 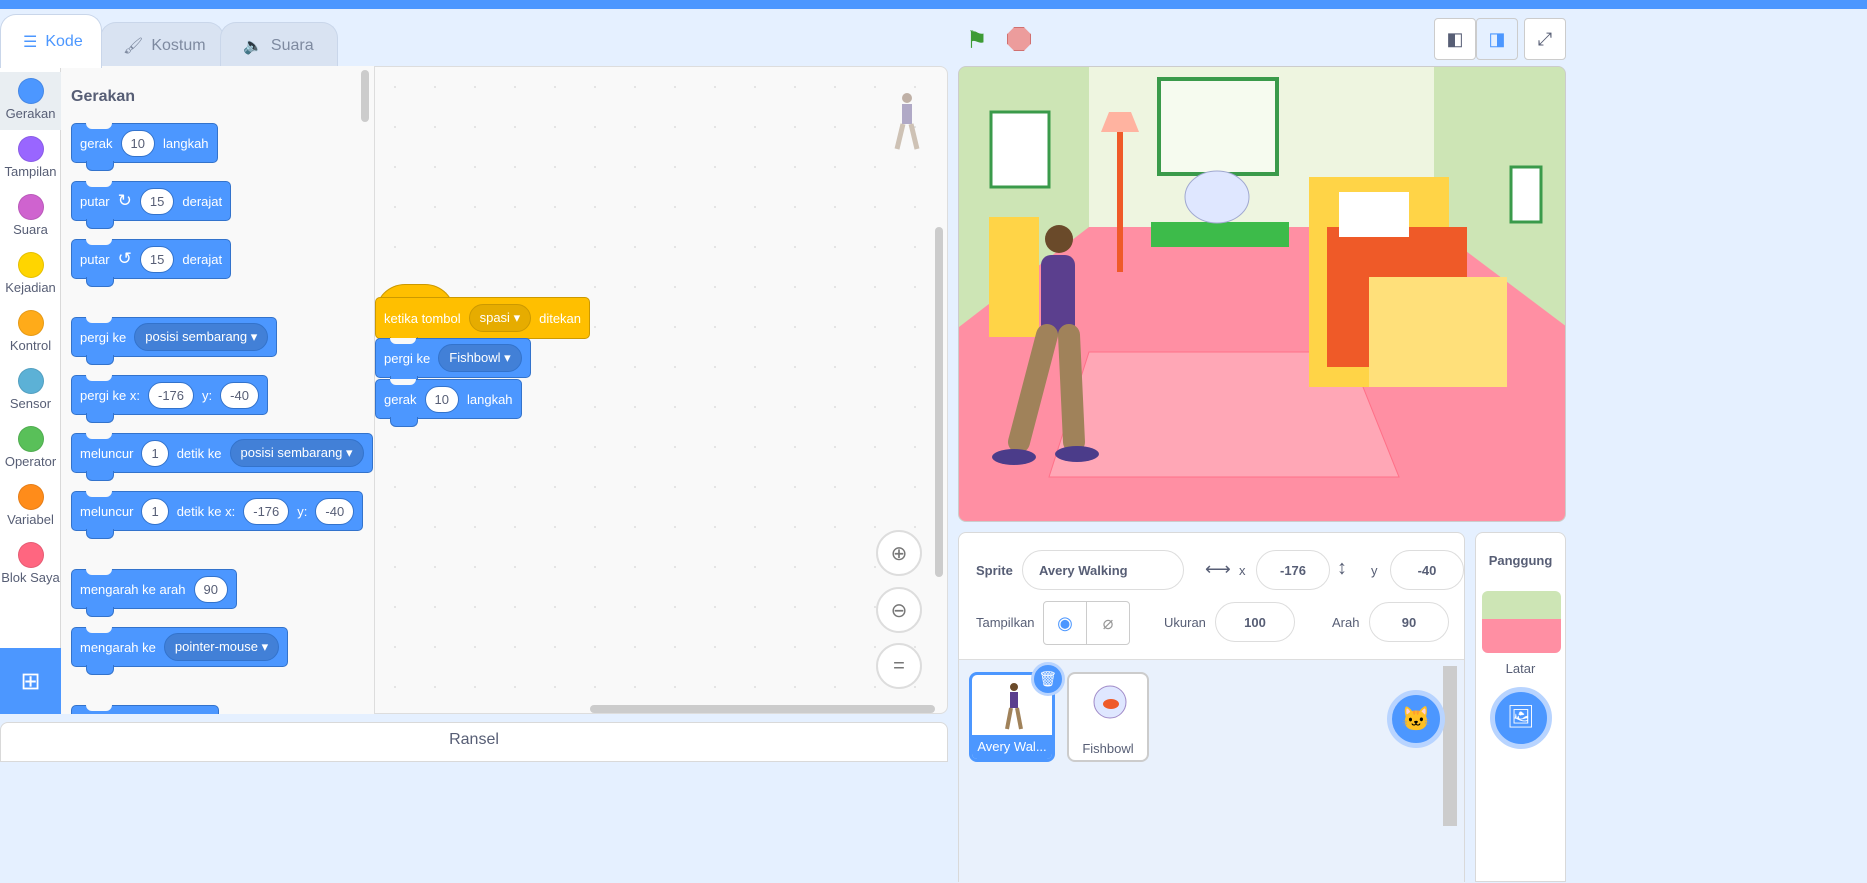 I want to click on block-turn-left: putar ↺ 15 derajat, so click(x=151, y=263).